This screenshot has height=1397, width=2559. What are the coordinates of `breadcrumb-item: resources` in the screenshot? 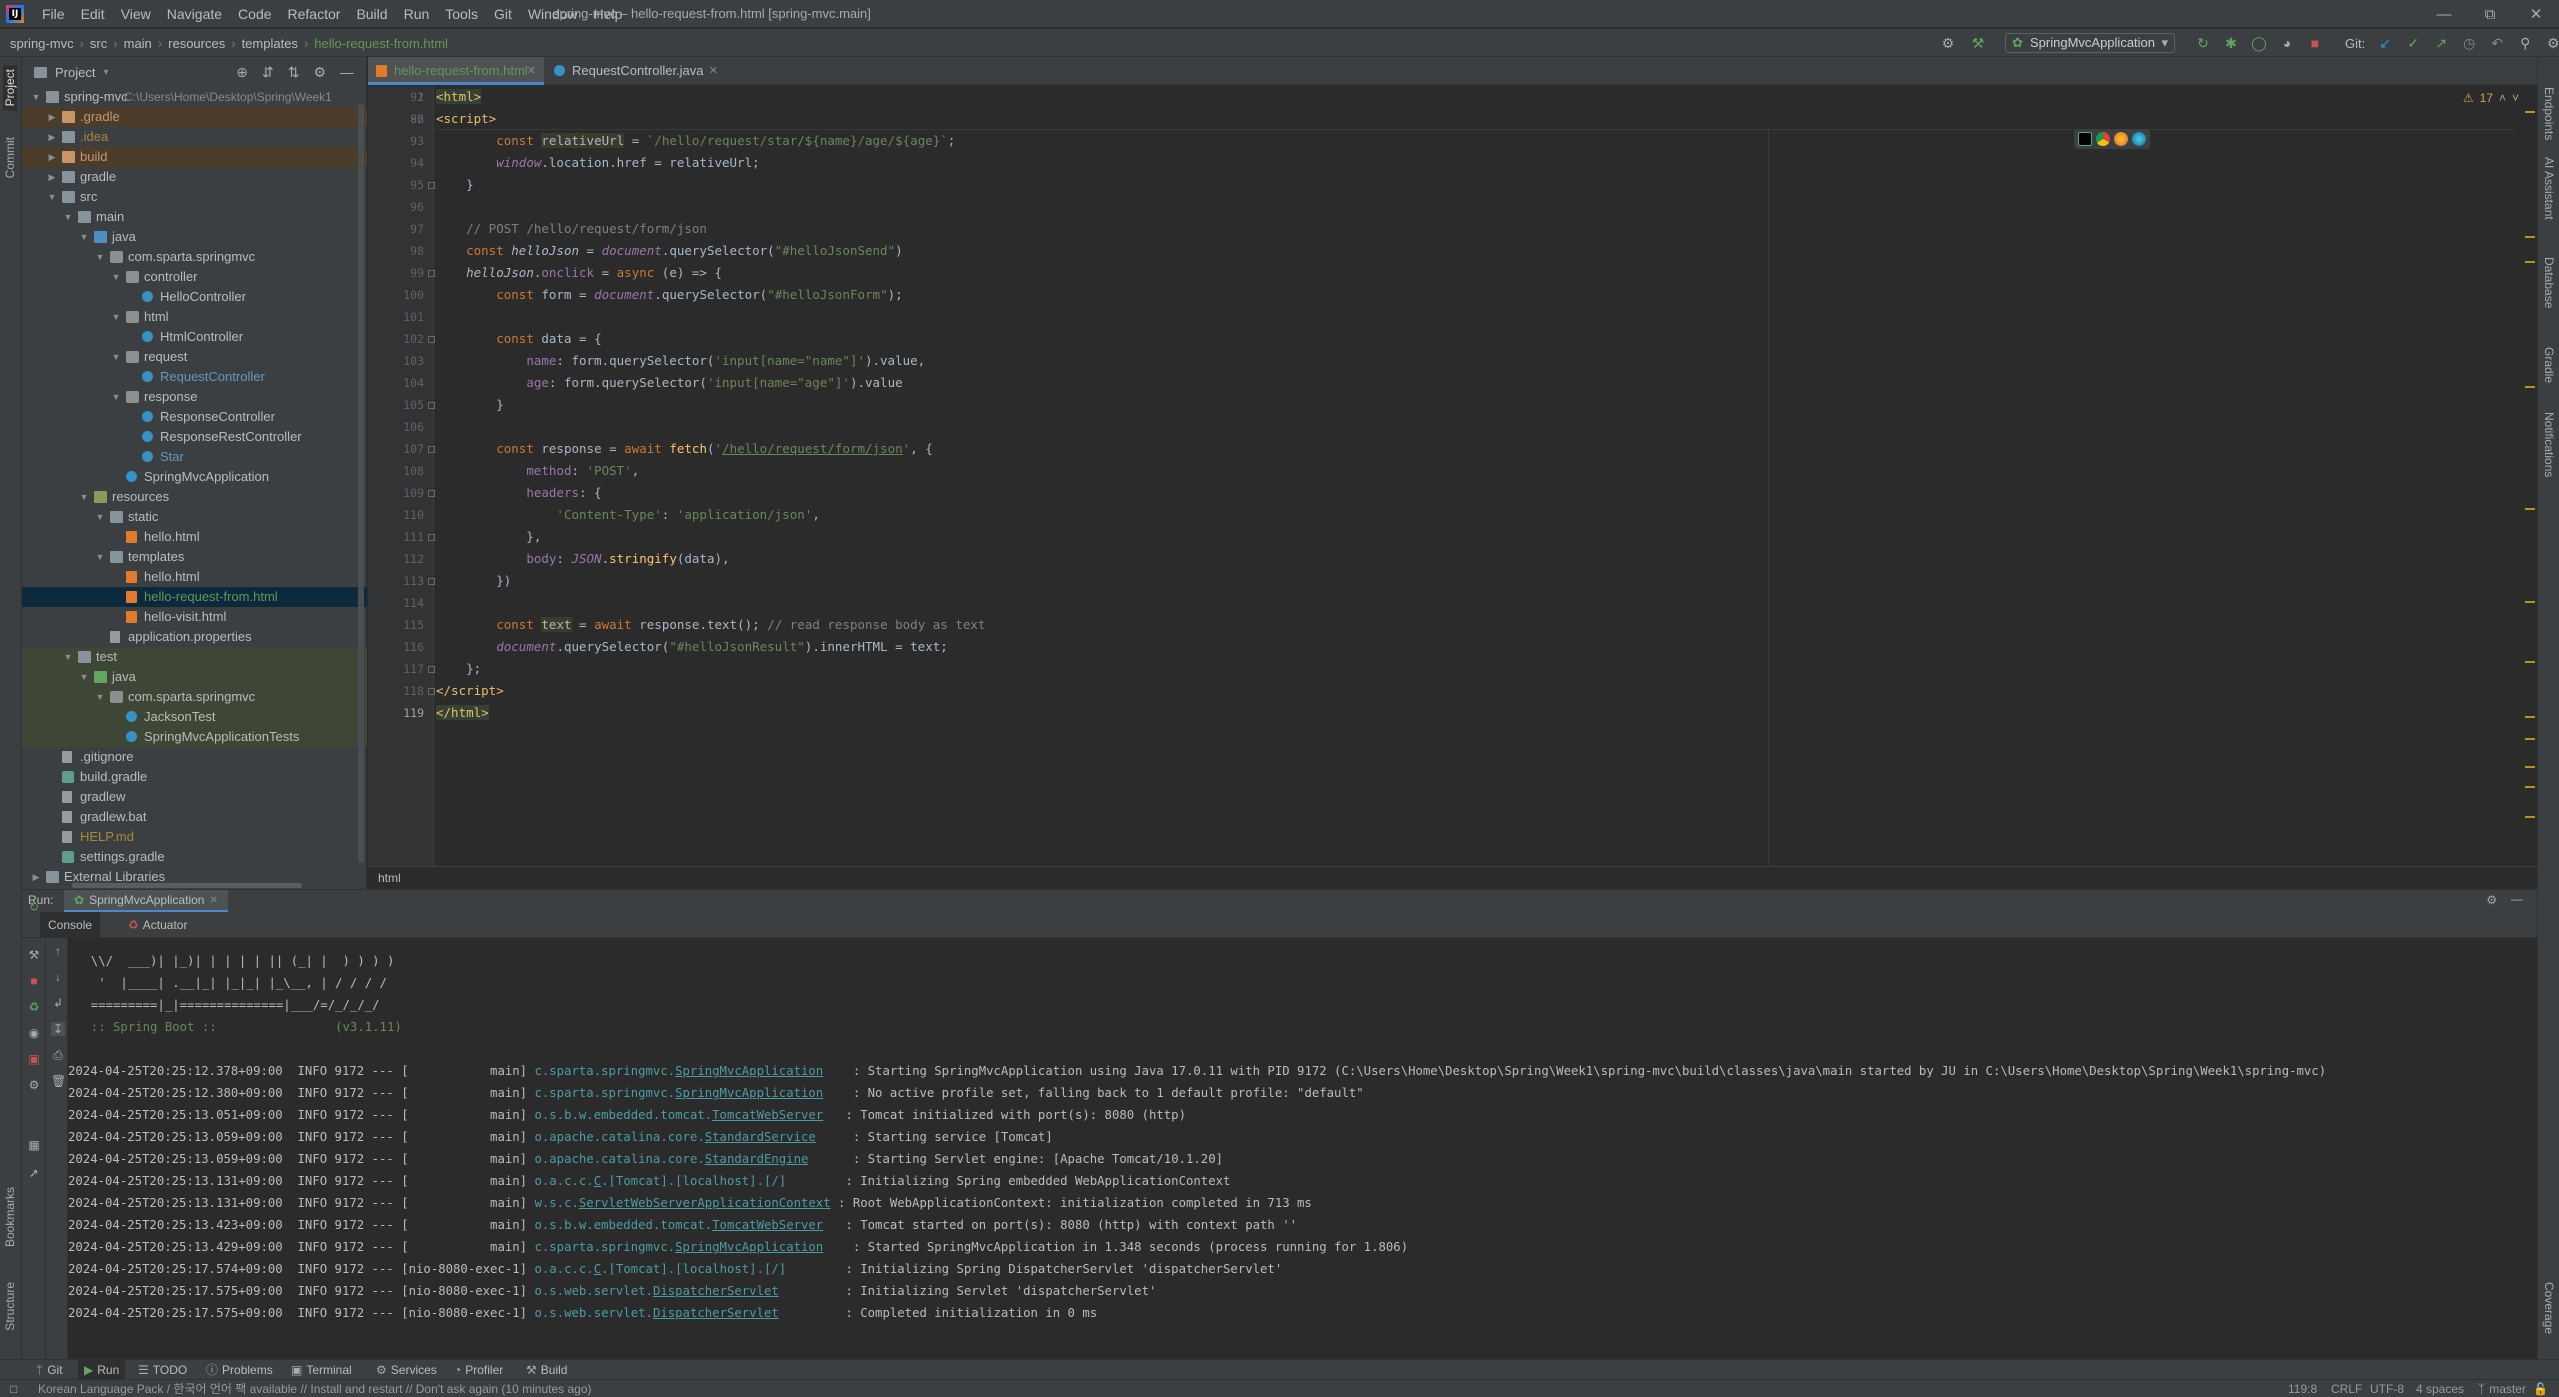 It's located at (196, 43).